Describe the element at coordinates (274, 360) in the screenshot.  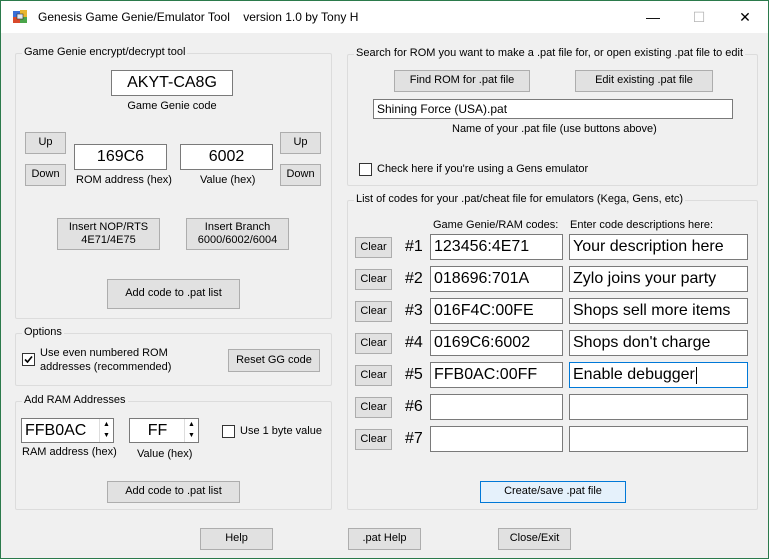
I see `reset-gg-button: Reset GG code` at that location.